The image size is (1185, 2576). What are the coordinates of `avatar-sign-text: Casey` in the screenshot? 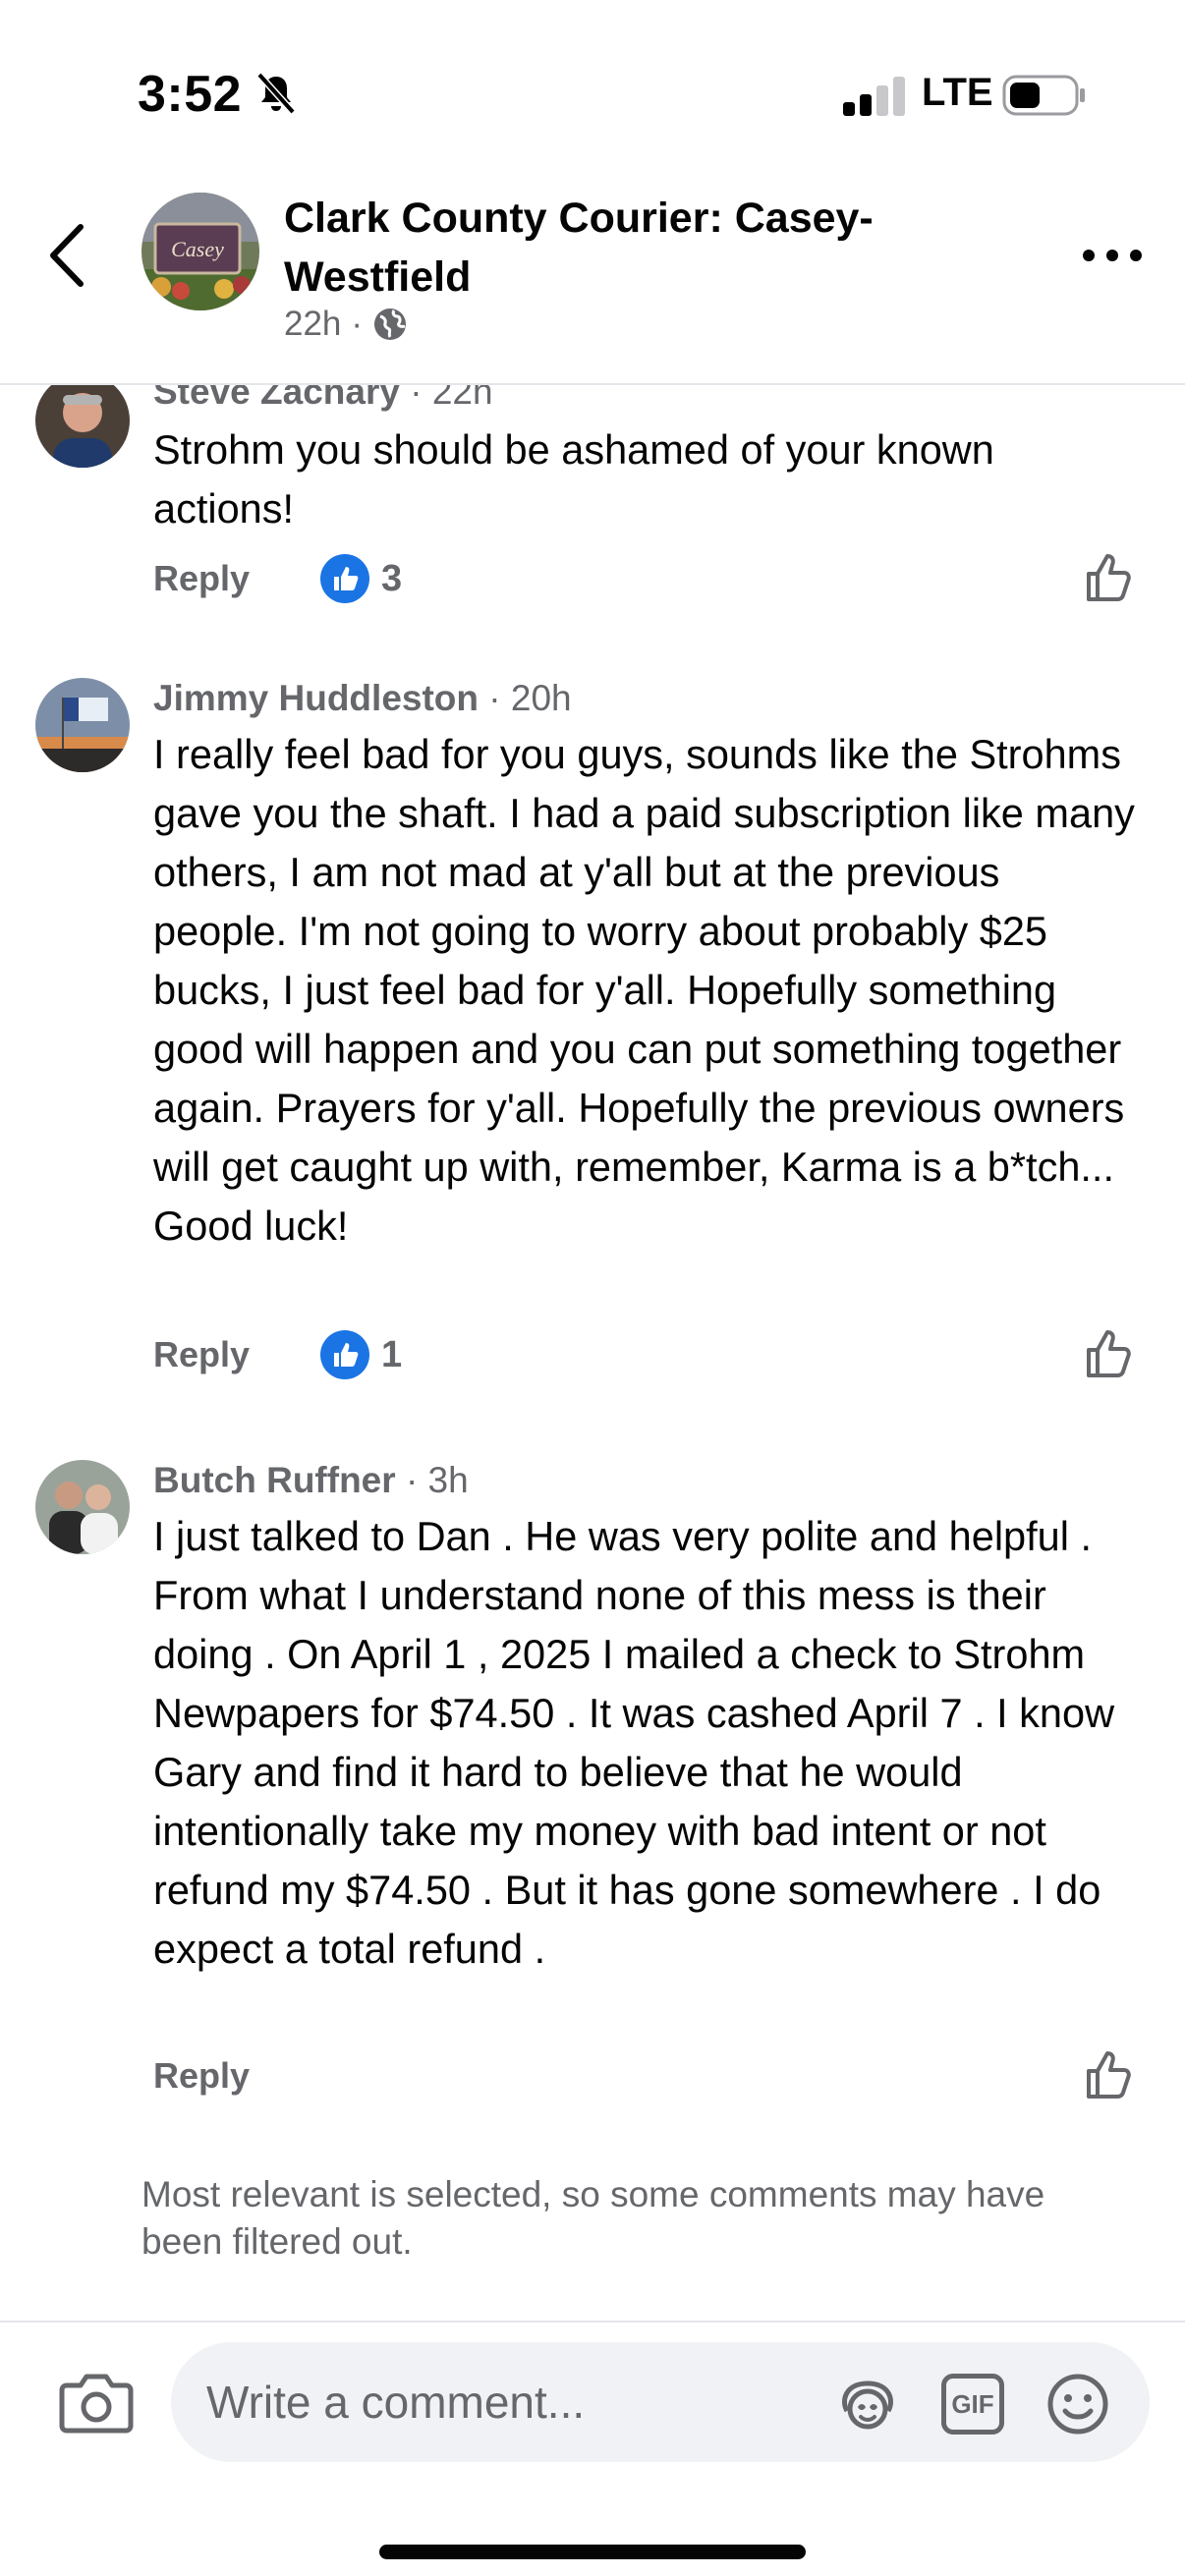 It's located at (198, 249).